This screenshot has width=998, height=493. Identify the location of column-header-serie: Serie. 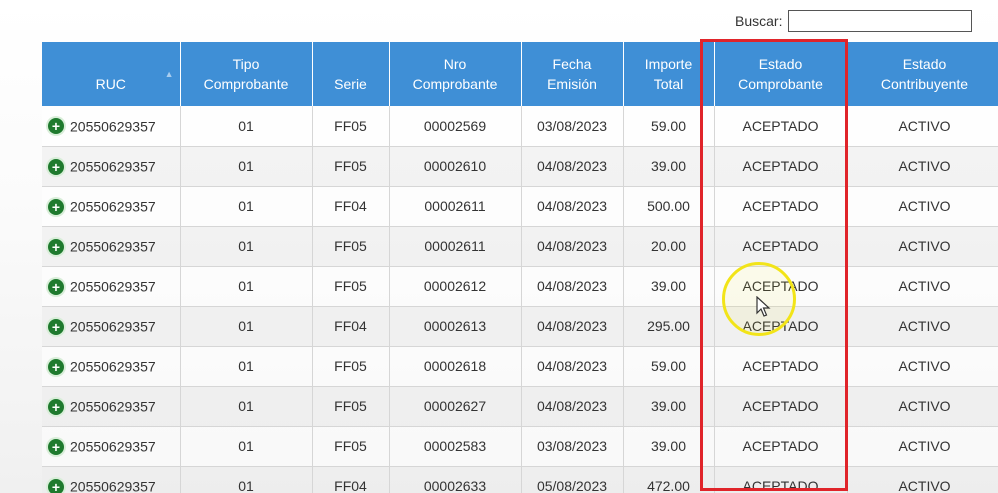
(351, 74).